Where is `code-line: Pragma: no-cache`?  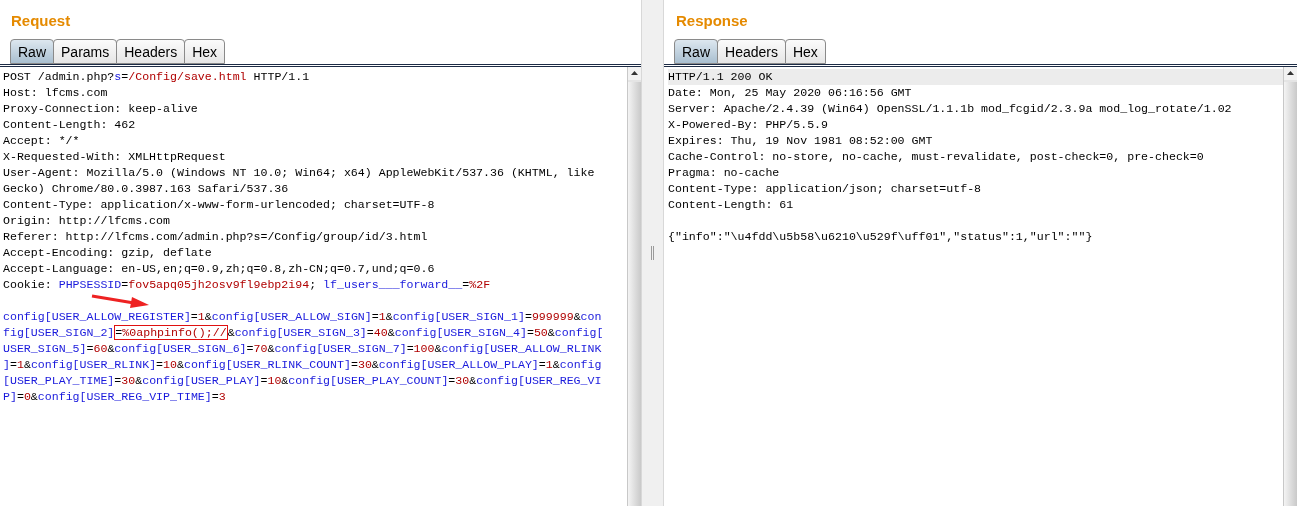
code-line: Pragma: no-cache is located at coordinates (724, 173).